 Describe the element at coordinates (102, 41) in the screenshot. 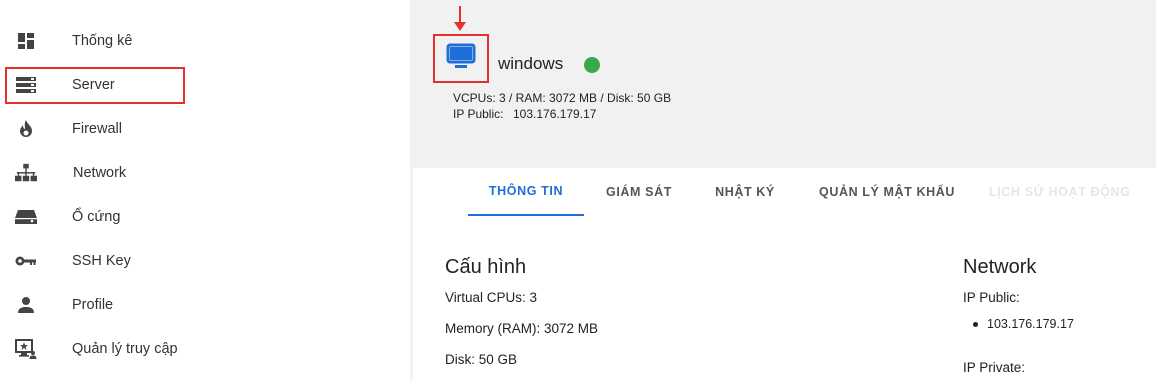

I see `sidebar-item-label: Thống kê` at that location.